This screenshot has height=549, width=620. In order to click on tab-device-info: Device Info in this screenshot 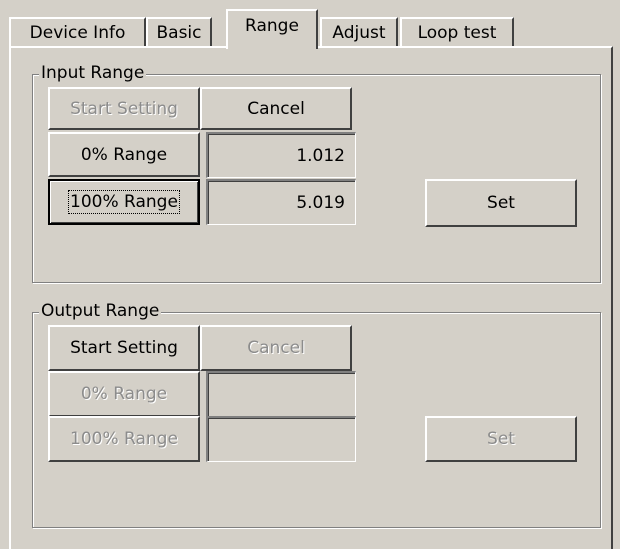, I will do `click(77, 32)`.